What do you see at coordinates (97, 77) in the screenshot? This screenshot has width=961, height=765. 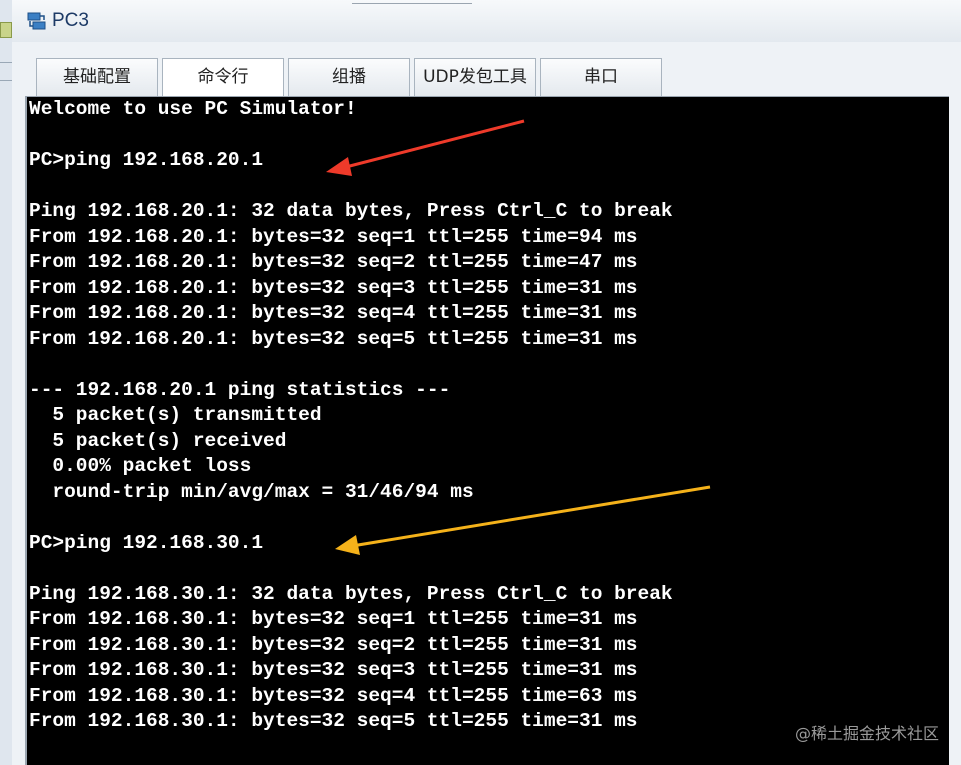 I see `tab-basic-config: 基础配置` at bounding box center [97, 77].